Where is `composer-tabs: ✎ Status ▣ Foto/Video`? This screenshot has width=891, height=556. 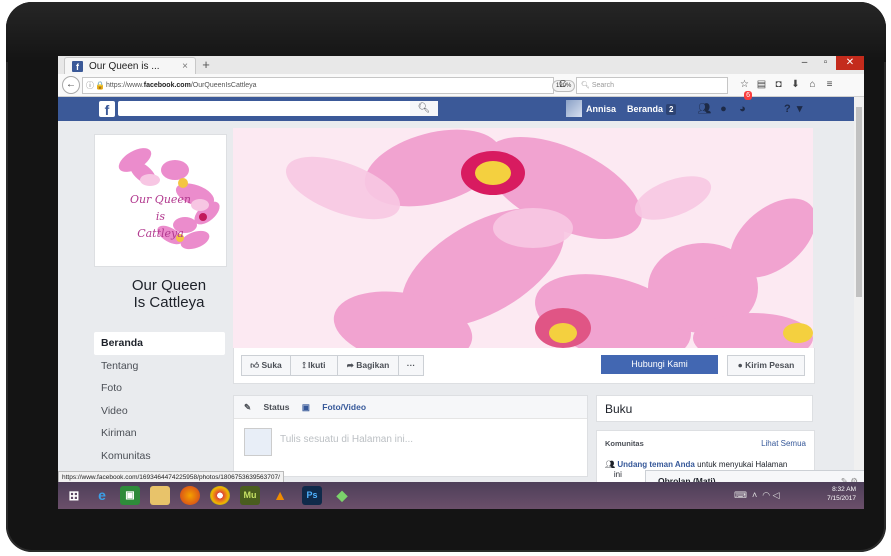 composer-tabs: ✎ Status ▣ Foto/Video is located at coordinates (410, 407).